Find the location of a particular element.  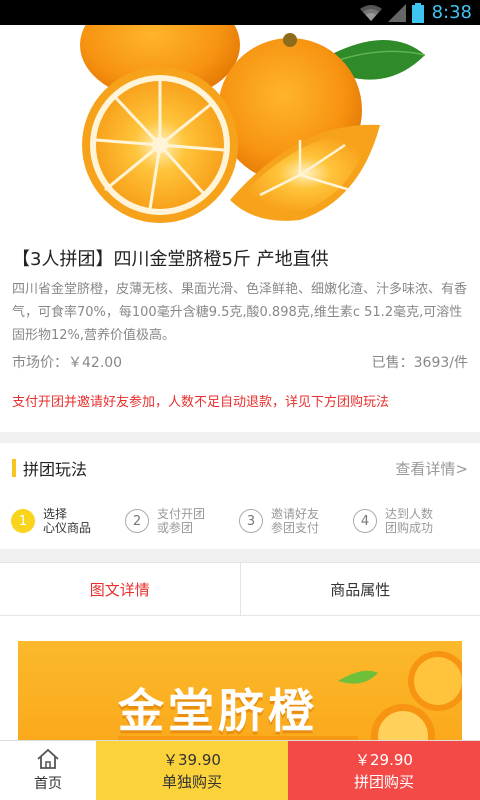

signal-icon is located at coordinates (396, 12).